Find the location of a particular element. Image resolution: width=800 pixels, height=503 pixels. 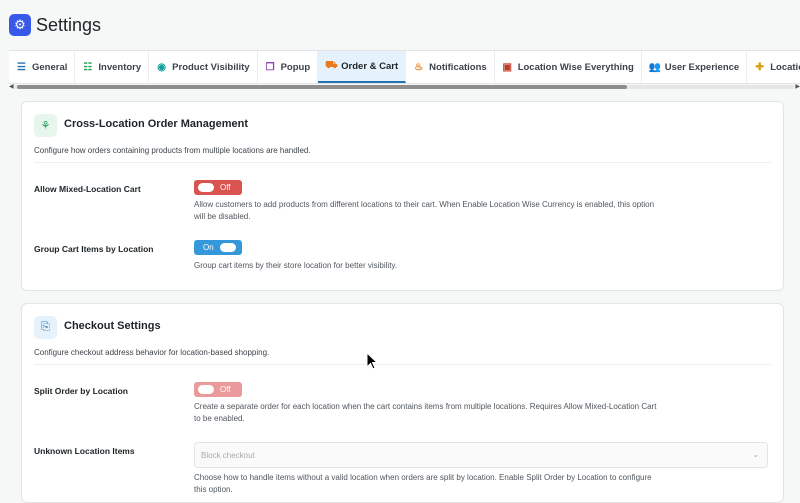

unknown-items-select: Block checkout ⌄ is located at coordinates (481, 455).